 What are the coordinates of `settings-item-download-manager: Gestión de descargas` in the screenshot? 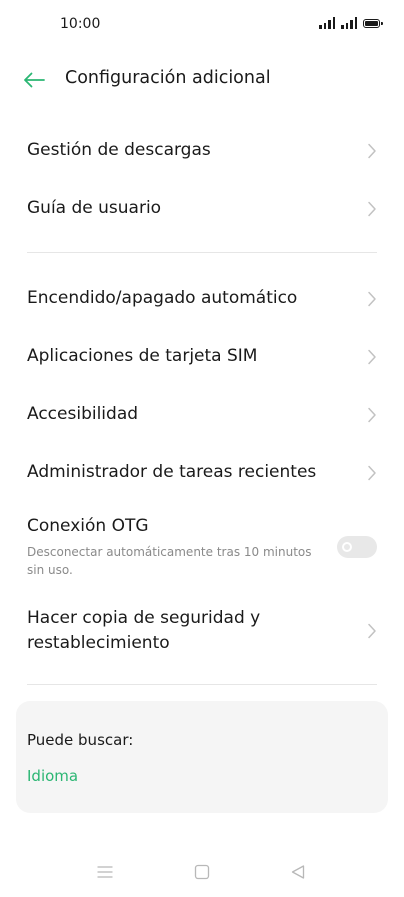 It's located at (202, 151).